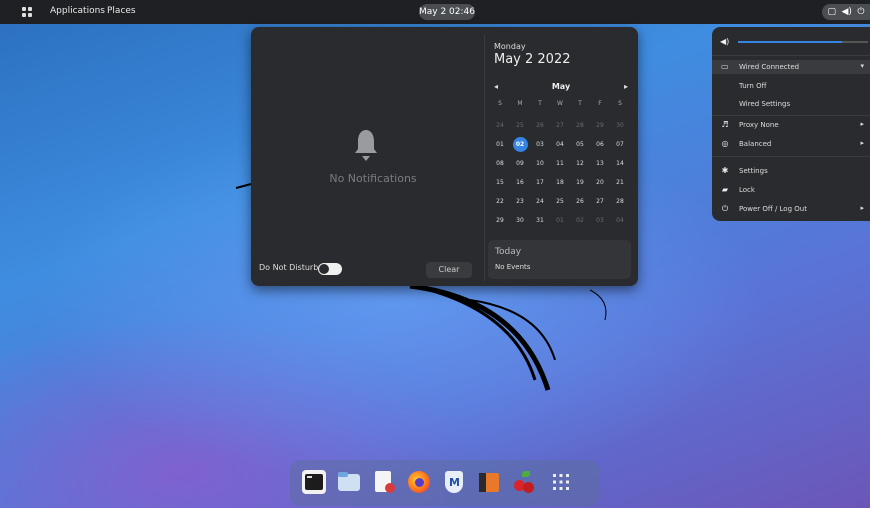 This screenshot has width=870, height=508. What do you see at coordinates (532, 59) in the screenshot?
I see `date-label: May 2 2022` at bounding box center [532, 59].